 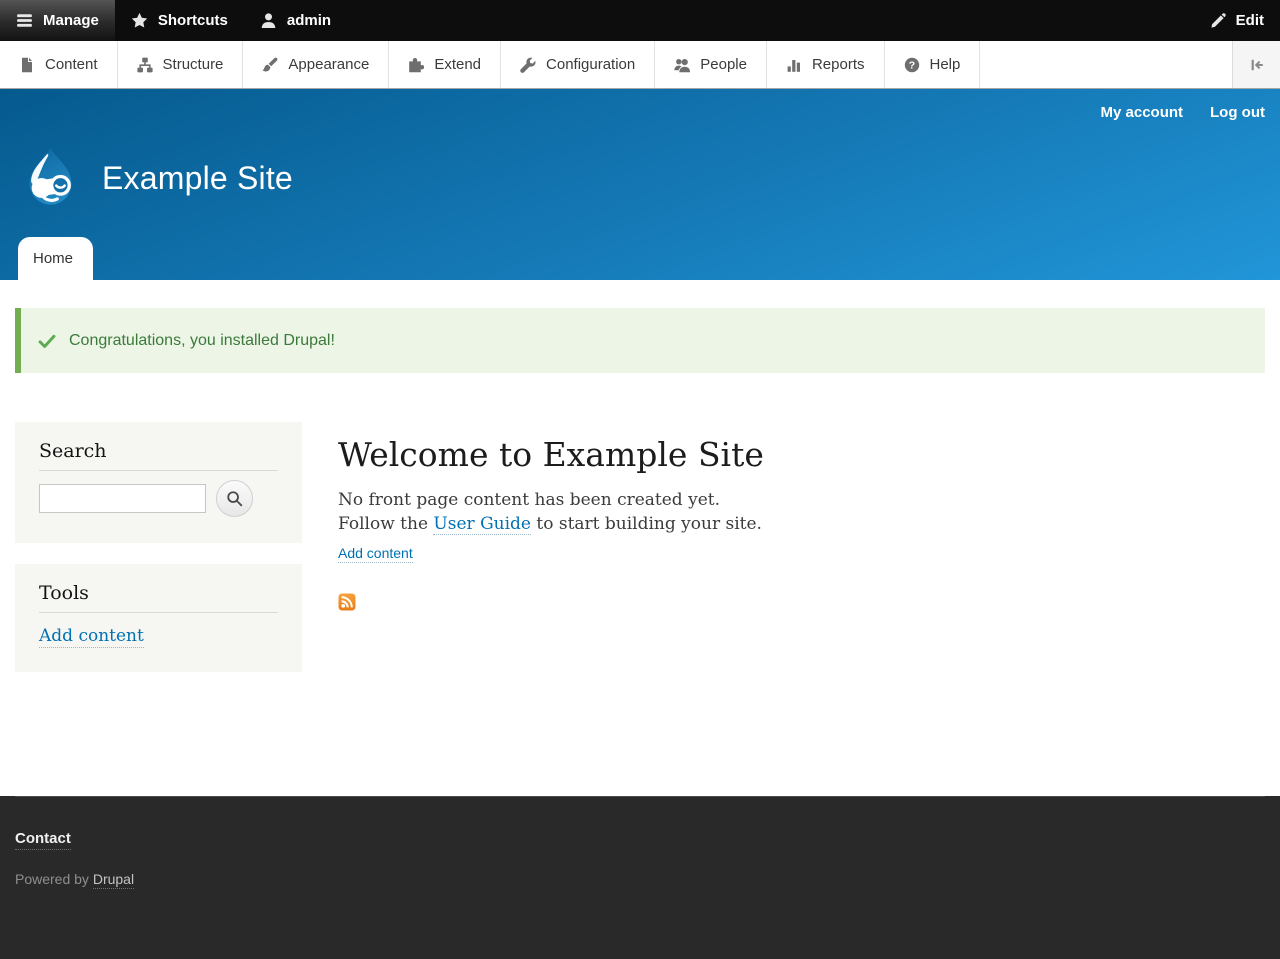 I want to click on tray-item-reports: Reports, so click(x=826, y=64).